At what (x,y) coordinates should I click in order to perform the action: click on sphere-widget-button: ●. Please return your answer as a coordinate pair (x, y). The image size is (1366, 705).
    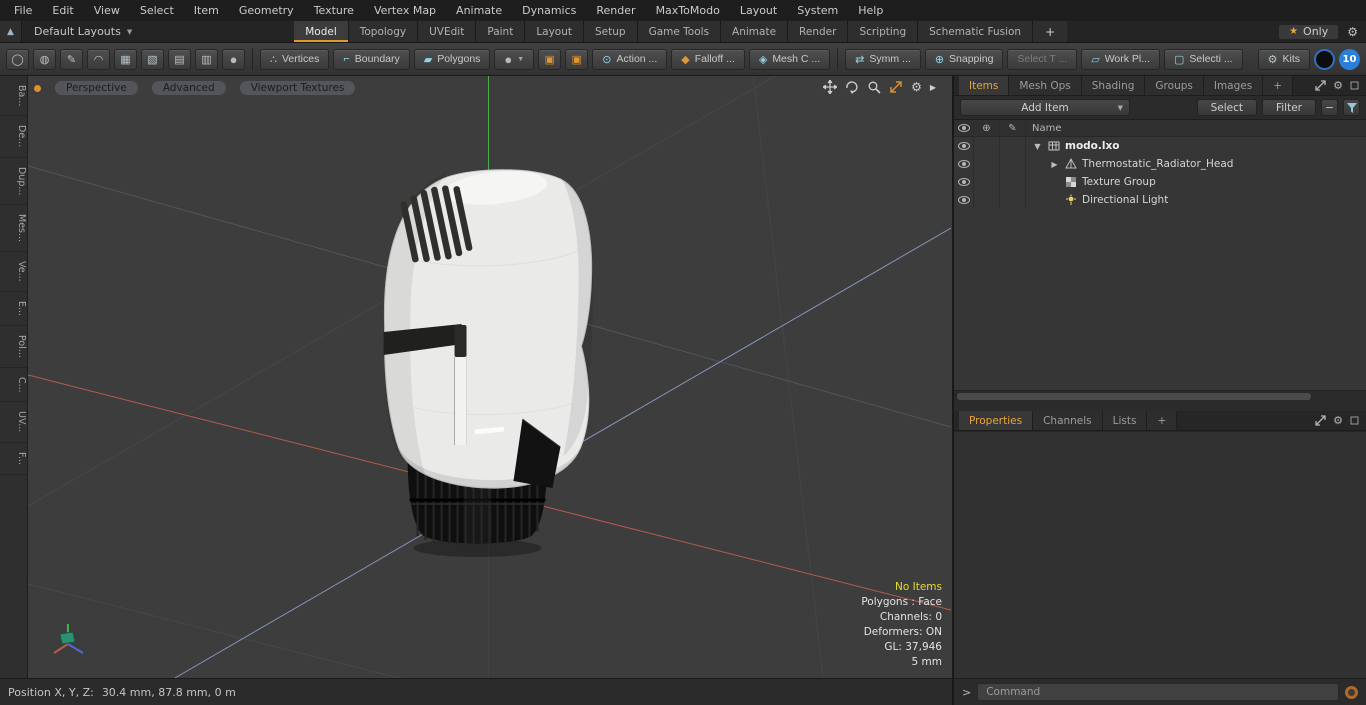
    Looking at the image, I should click on (233, 59).